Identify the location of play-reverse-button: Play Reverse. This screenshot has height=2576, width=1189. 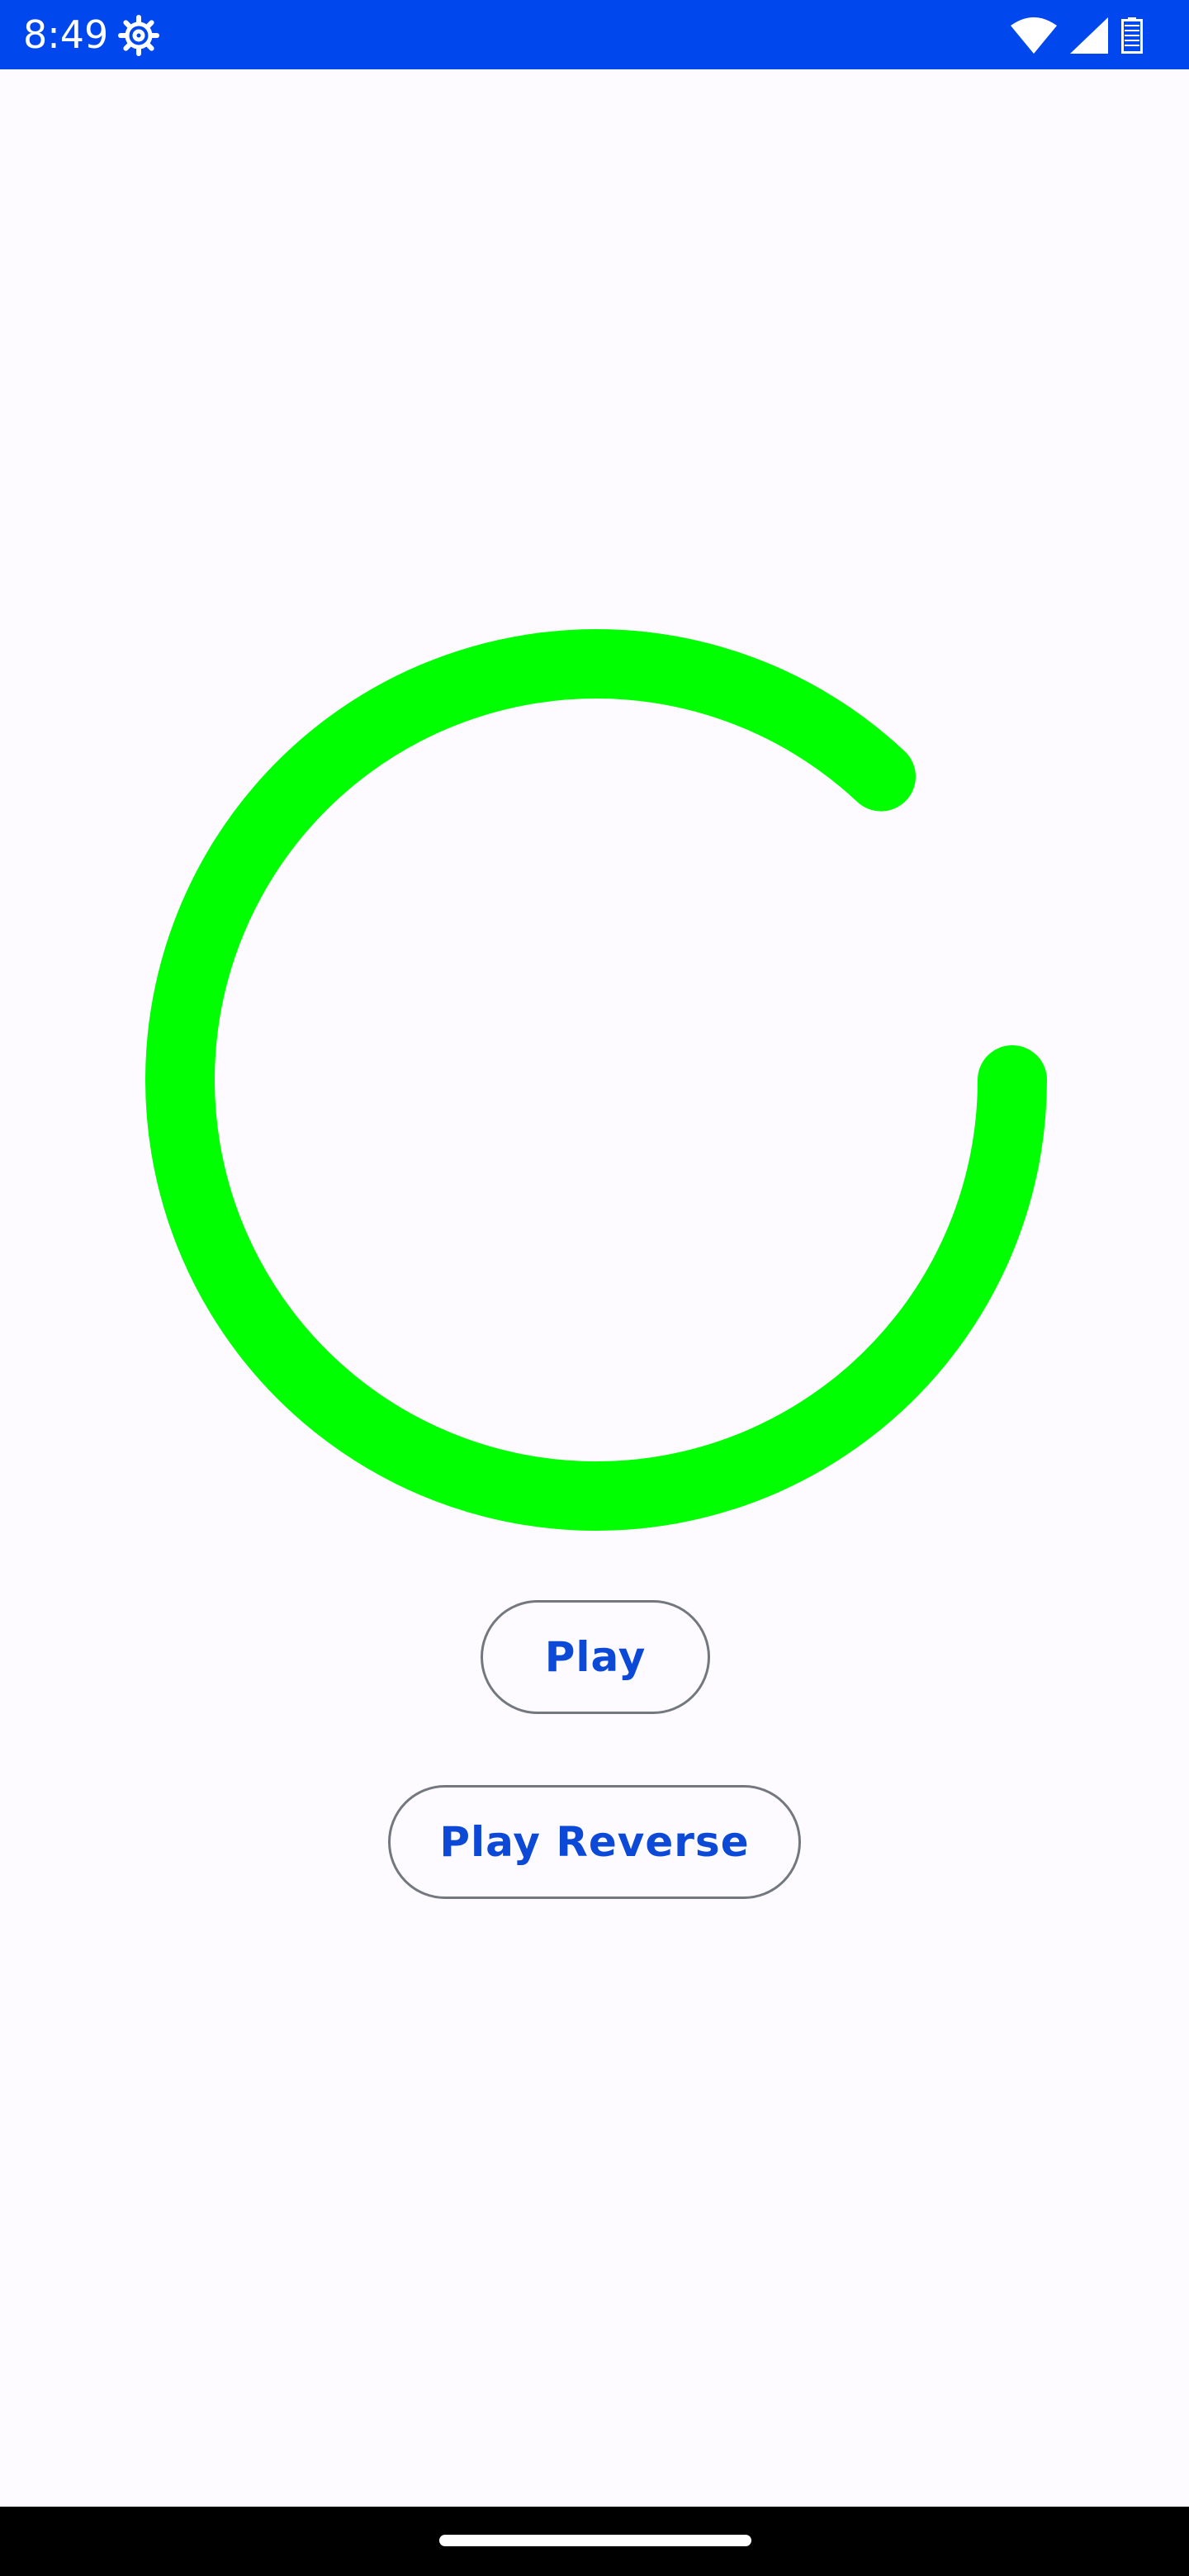
(594, 1842).